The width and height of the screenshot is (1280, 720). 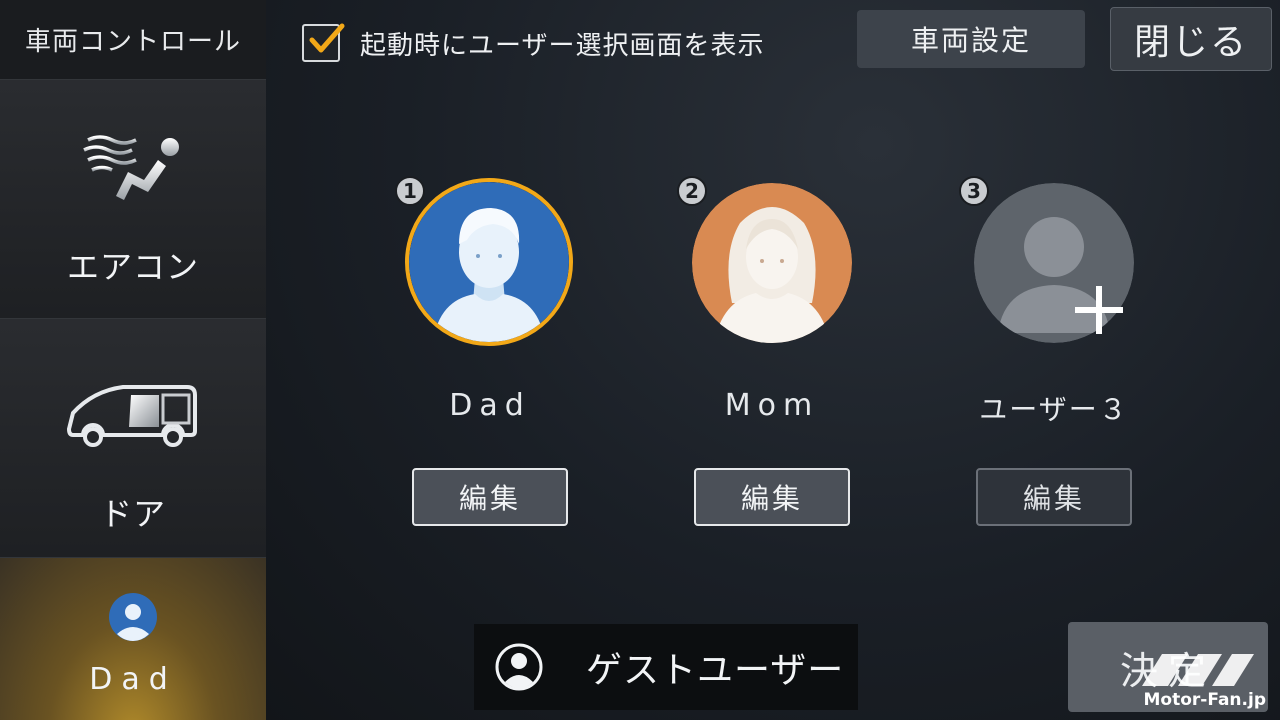 I want to click on sidebar-item-door: ドア, so click(x=133, y=438).